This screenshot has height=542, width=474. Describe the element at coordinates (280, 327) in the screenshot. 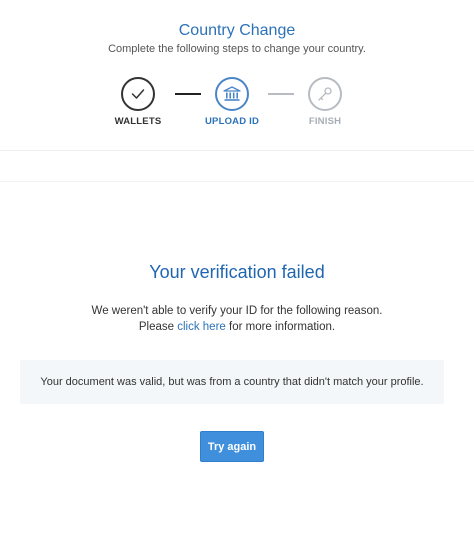

I see `reason-suffix: for more information.` at that location.